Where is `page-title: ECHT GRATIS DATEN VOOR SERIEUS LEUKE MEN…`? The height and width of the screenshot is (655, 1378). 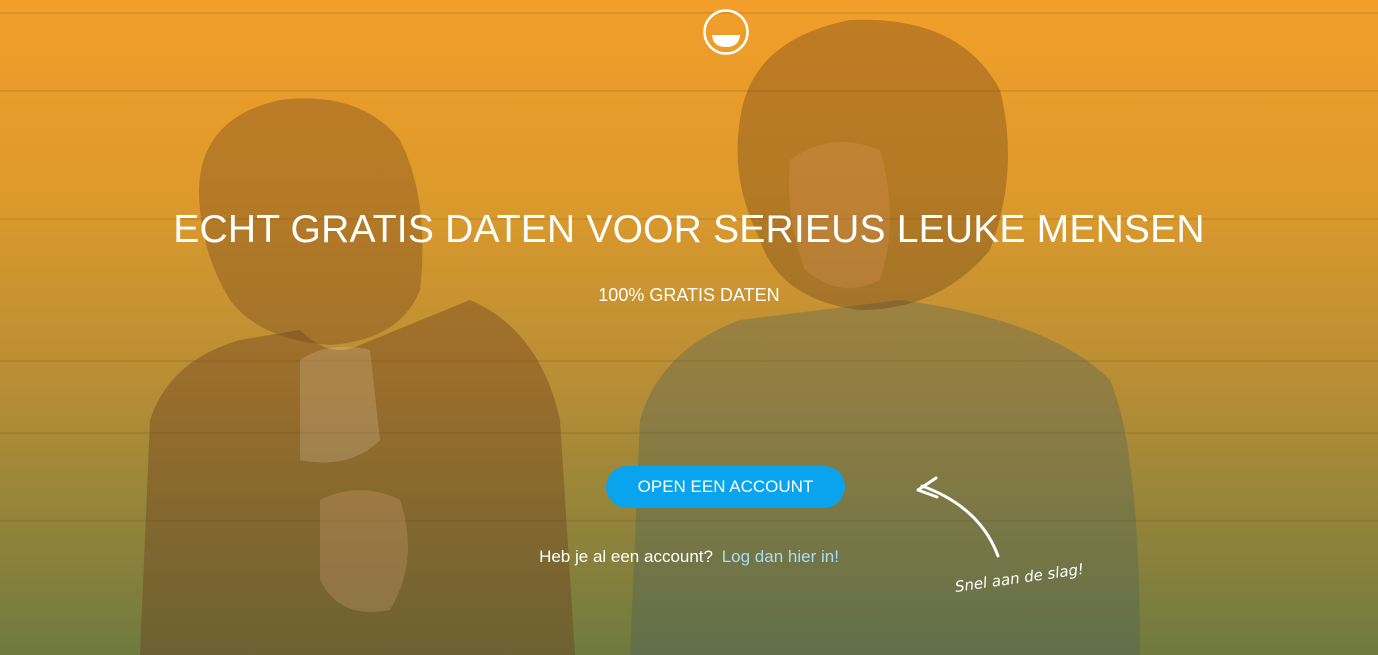 page-title: ECHT GRATIS DATEN VOOR SERIEUS LEUKE MEN… is located at coordinates (689, 229).